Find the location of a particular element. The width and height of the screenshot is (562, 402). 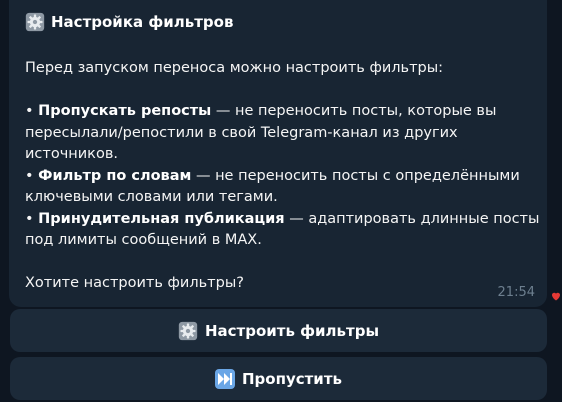

skip-button: Пропустить is located at coordinates (278, 378).